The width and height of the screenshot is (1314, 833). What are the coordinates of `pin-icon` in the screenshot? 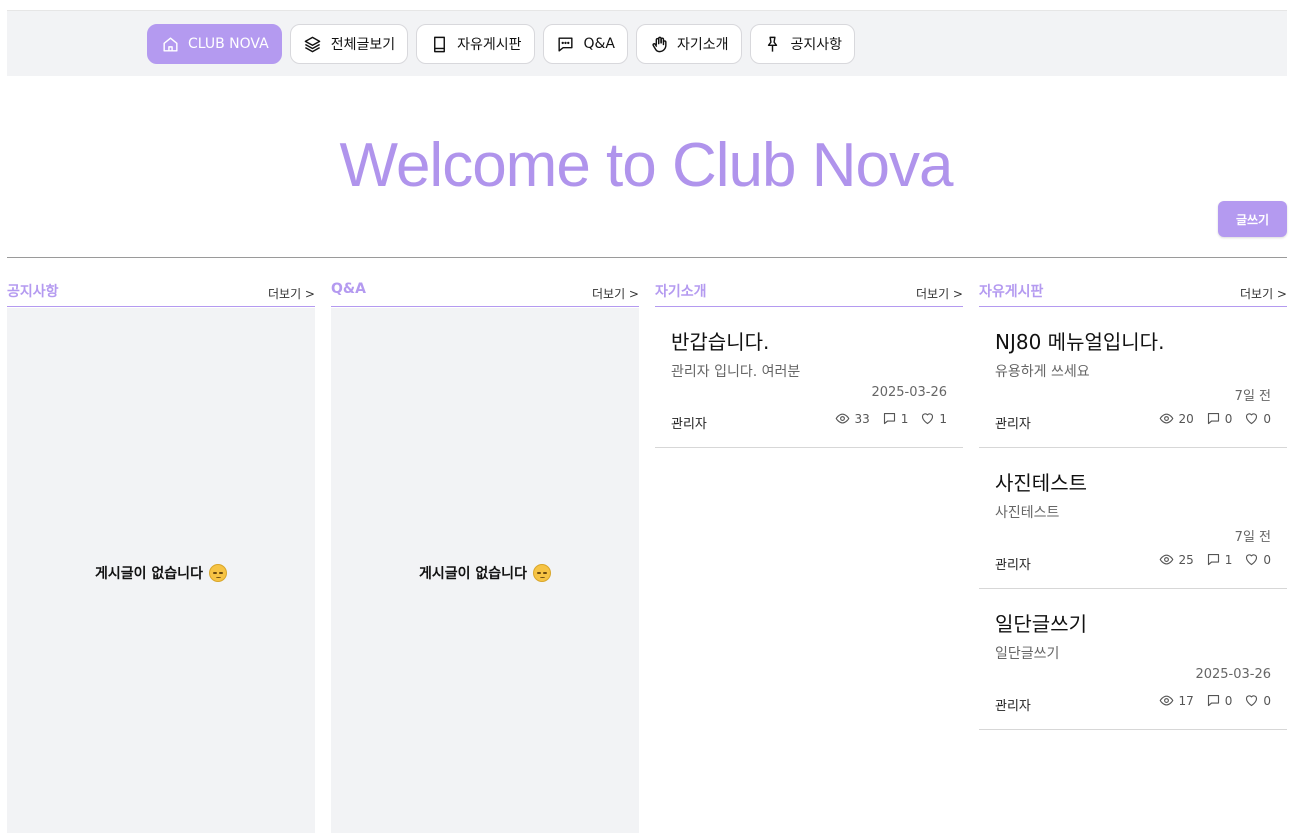 It's located at (773, 44).